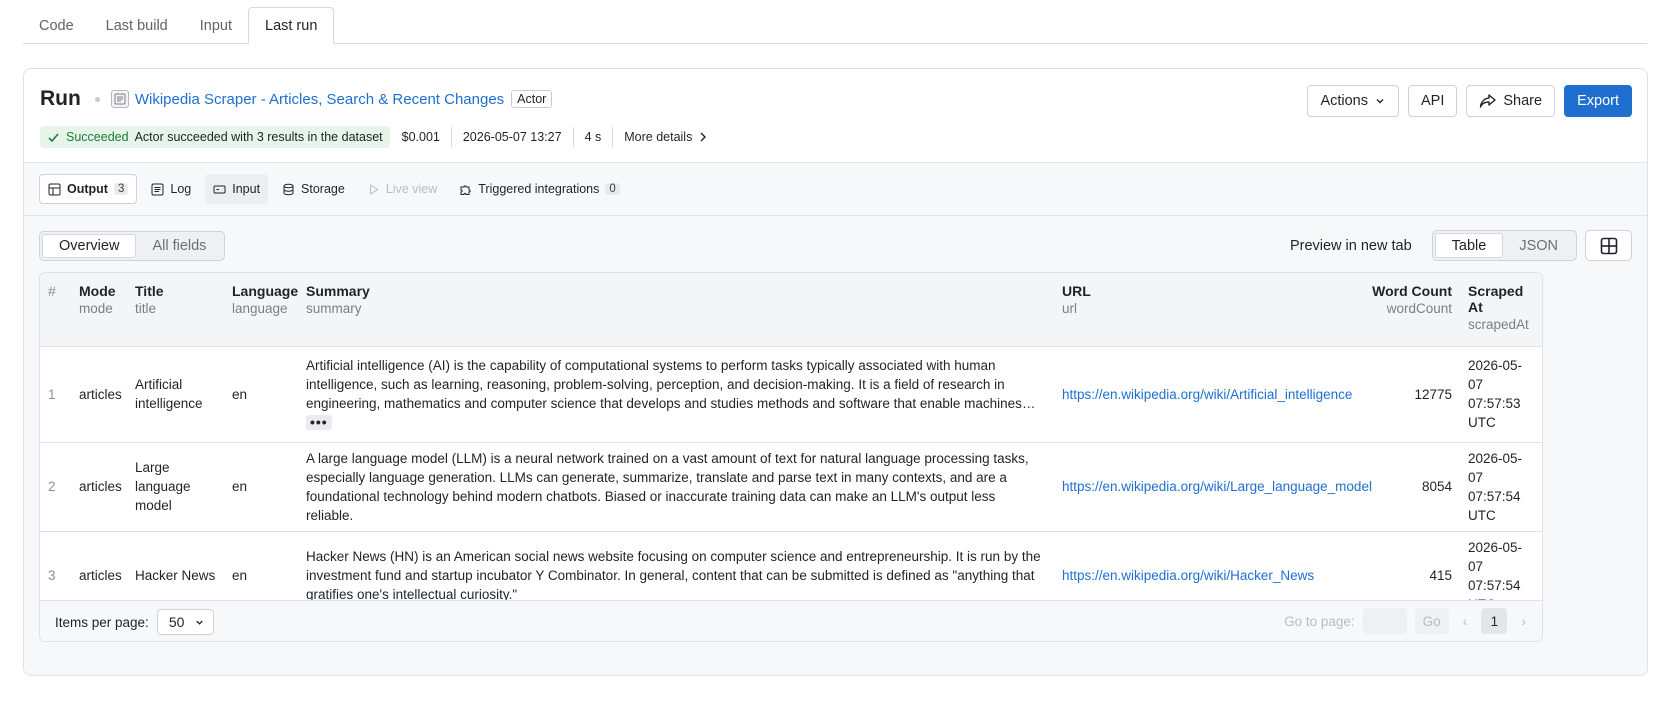 The width and height of the screenshot is (1658, 704). Describe the element at coordinates (1488, 101) in the screenshot. I see `share-icon` at that location.